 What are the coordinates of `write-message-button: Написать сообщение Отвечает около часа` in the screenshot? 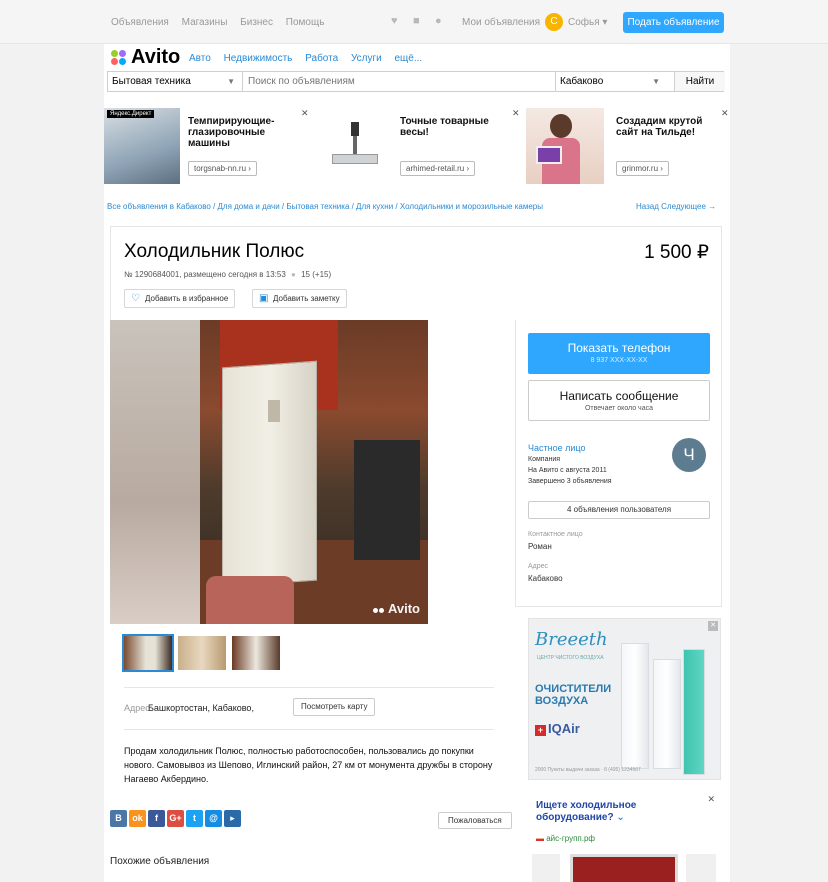 It's located at (619, 400).